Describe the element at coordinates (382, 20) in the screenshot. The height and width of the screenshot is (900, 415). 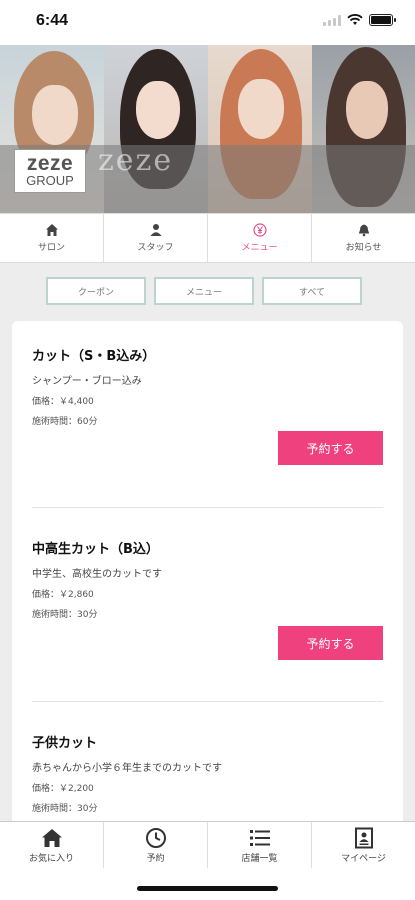
I see `battery-icon` at that location.